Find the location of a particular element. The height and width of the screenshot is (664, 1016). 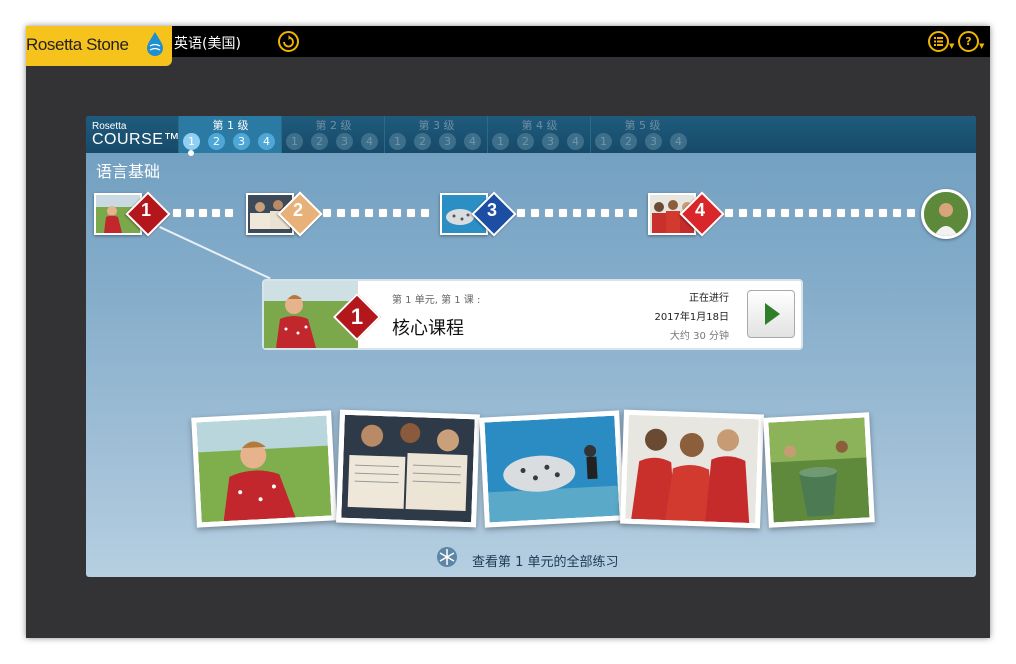

rosetta-course-logo: Rosetta COURSE™ is located at coordinates (136, 134).